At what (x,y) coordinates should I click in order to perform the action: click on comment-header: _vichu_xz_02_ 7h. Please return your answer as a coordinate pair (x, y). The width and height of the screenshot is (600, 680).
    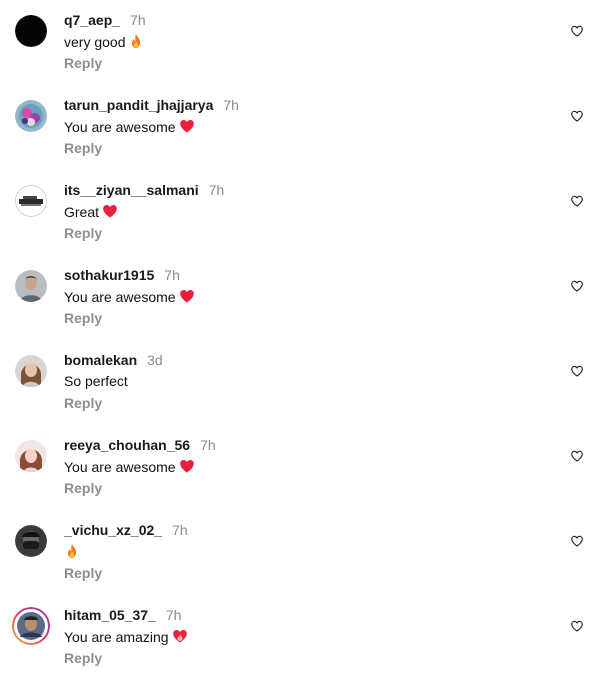
    Looking at the image, I should click on (126, 531).